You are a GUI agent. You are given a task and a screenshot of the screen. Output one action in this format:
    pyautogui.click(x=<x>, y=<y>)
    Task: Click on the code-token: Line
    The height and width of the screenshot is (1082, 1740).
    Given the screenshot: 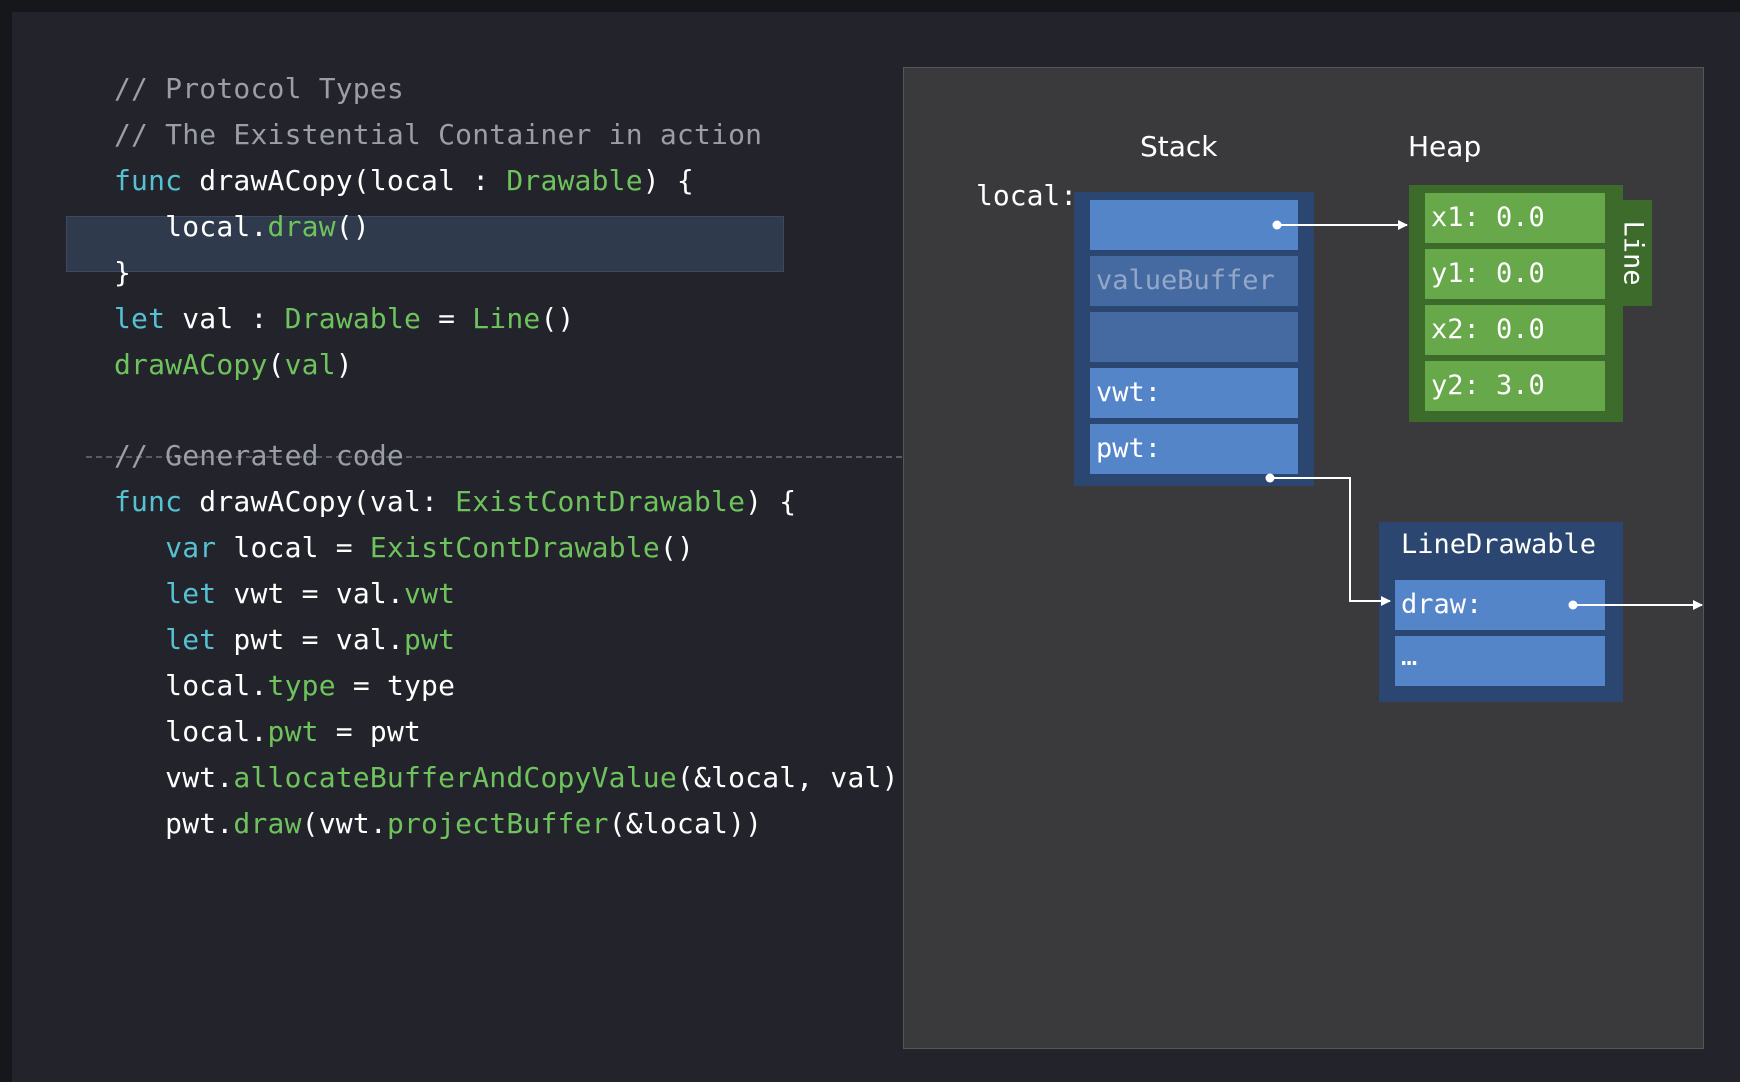 What is the action you would take?
    pyautogui.click(x=506, y=318)
    